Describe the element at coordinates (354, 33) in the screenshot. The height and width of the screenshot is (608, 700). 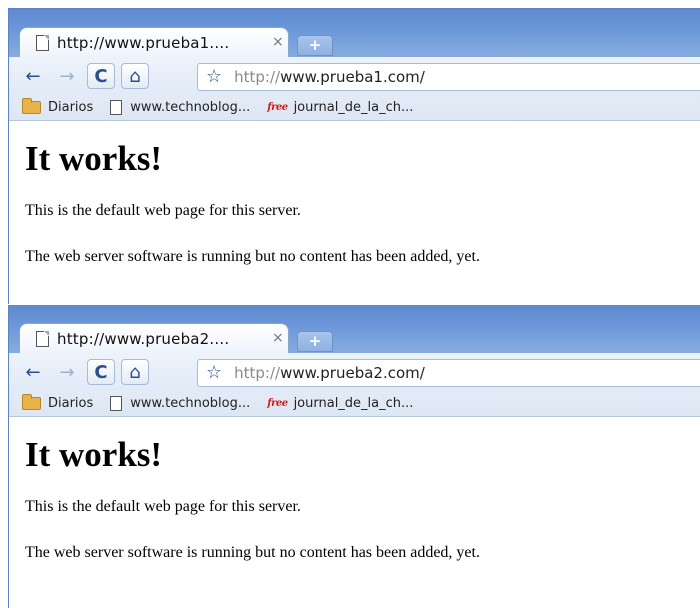
I see `tab-strip: http://www.prueba1.... × +` at that location.